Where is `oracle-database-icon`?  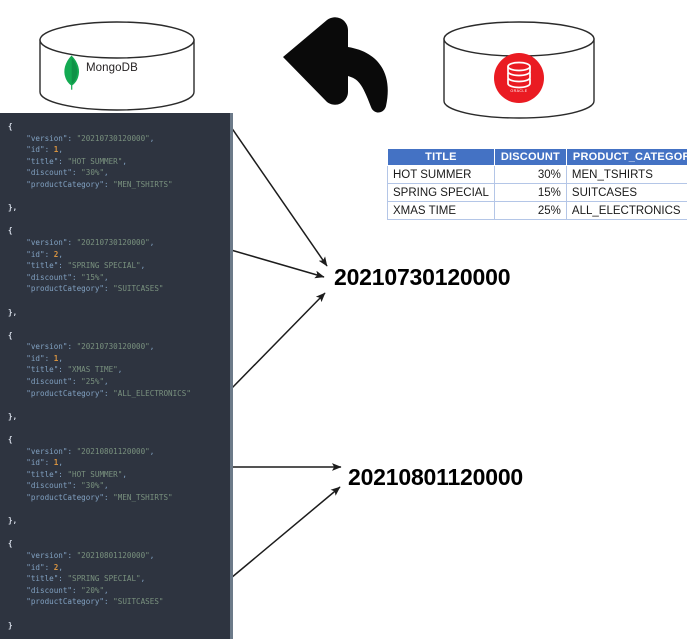
oracle-database-icon is located at coordinates (519, 78).